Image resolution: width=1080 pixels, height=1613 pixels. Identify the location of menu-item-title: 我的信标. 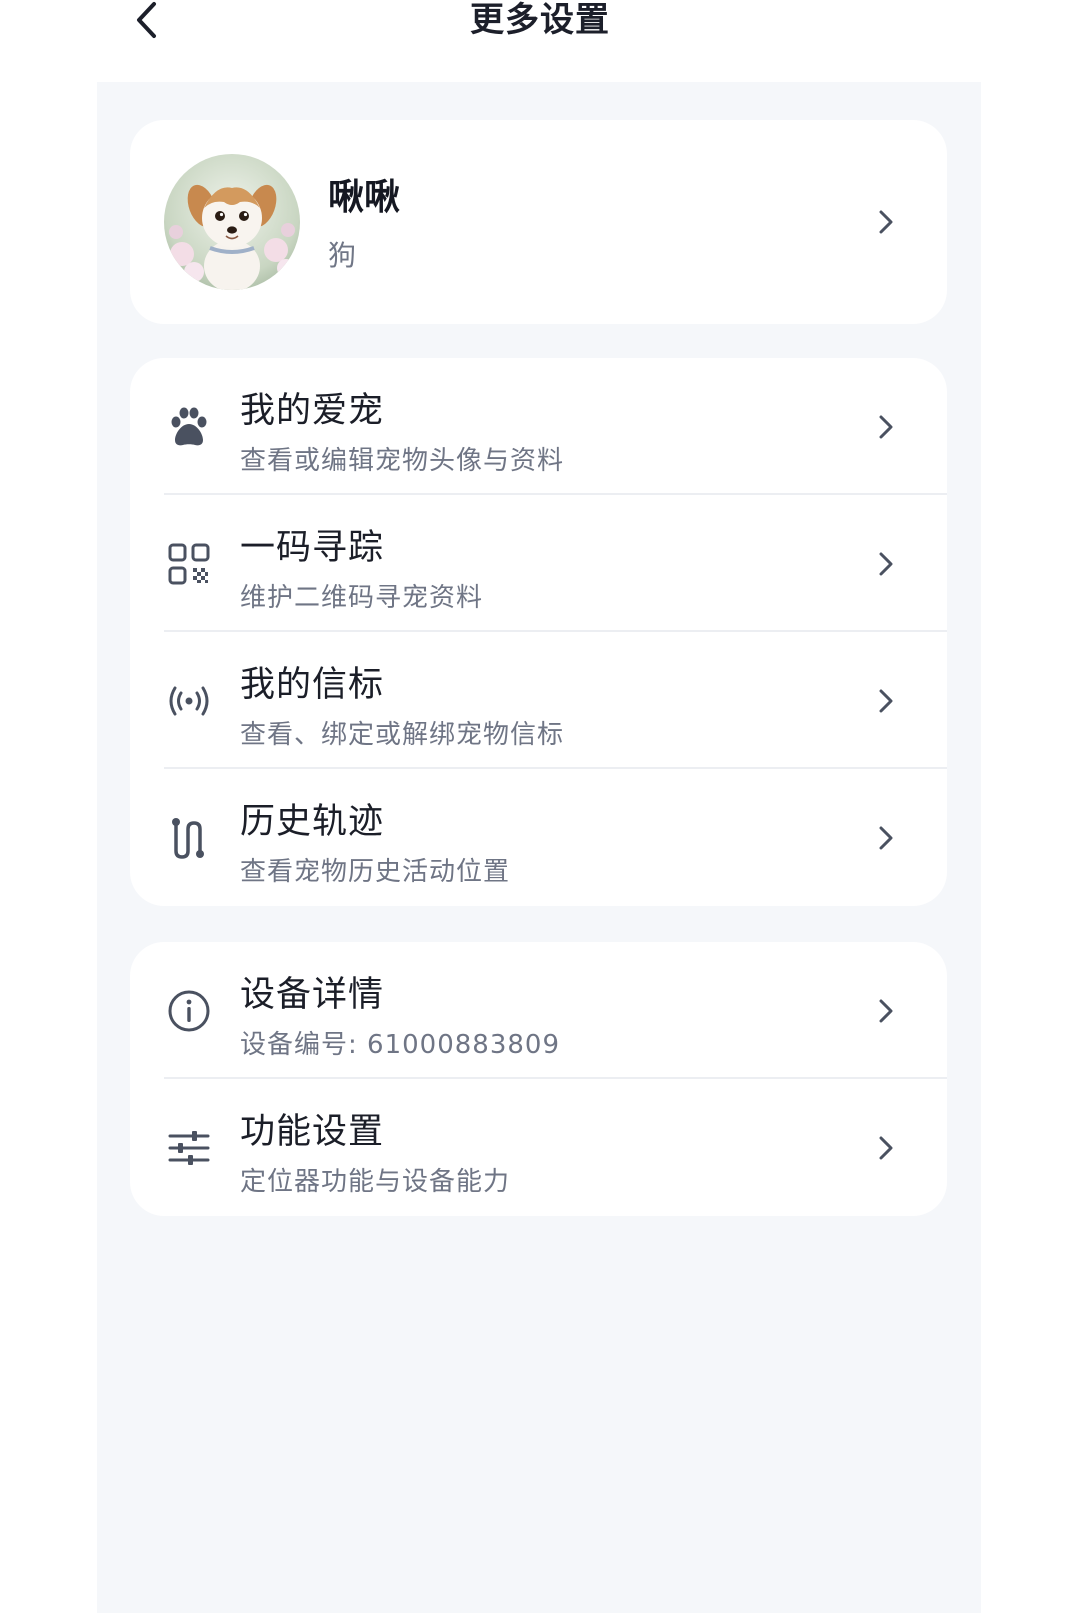
(312, 685).